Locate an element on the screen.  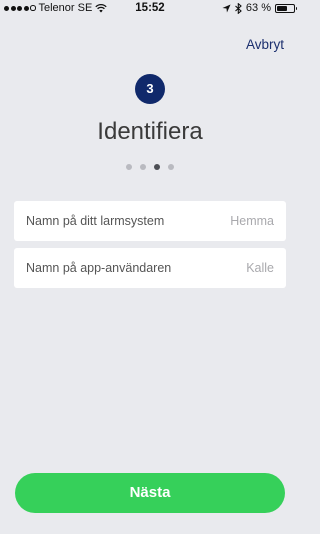
app-user-name-label: Namn på app-användaren is located at coordinates (99, 268).